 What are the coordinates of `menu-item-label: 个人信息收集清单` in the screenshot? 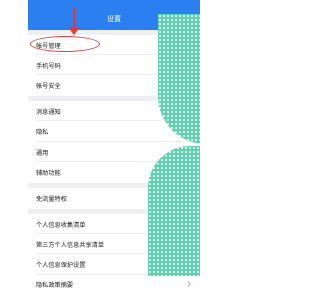 It's located at (61, 225).